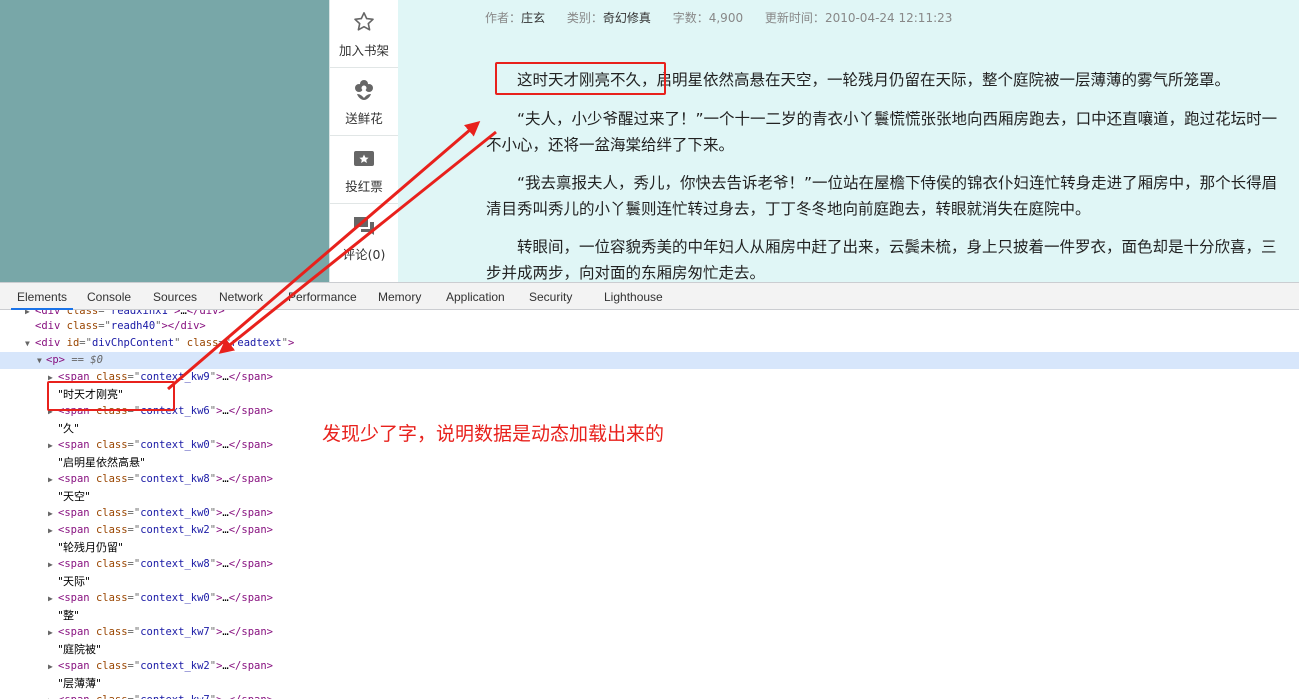 The width and height of the screenshot is (1299, 699). Describe the element at coordinates (364, 118) in the screenshot. I see `send-flower-label: 送鲜花` at that location.